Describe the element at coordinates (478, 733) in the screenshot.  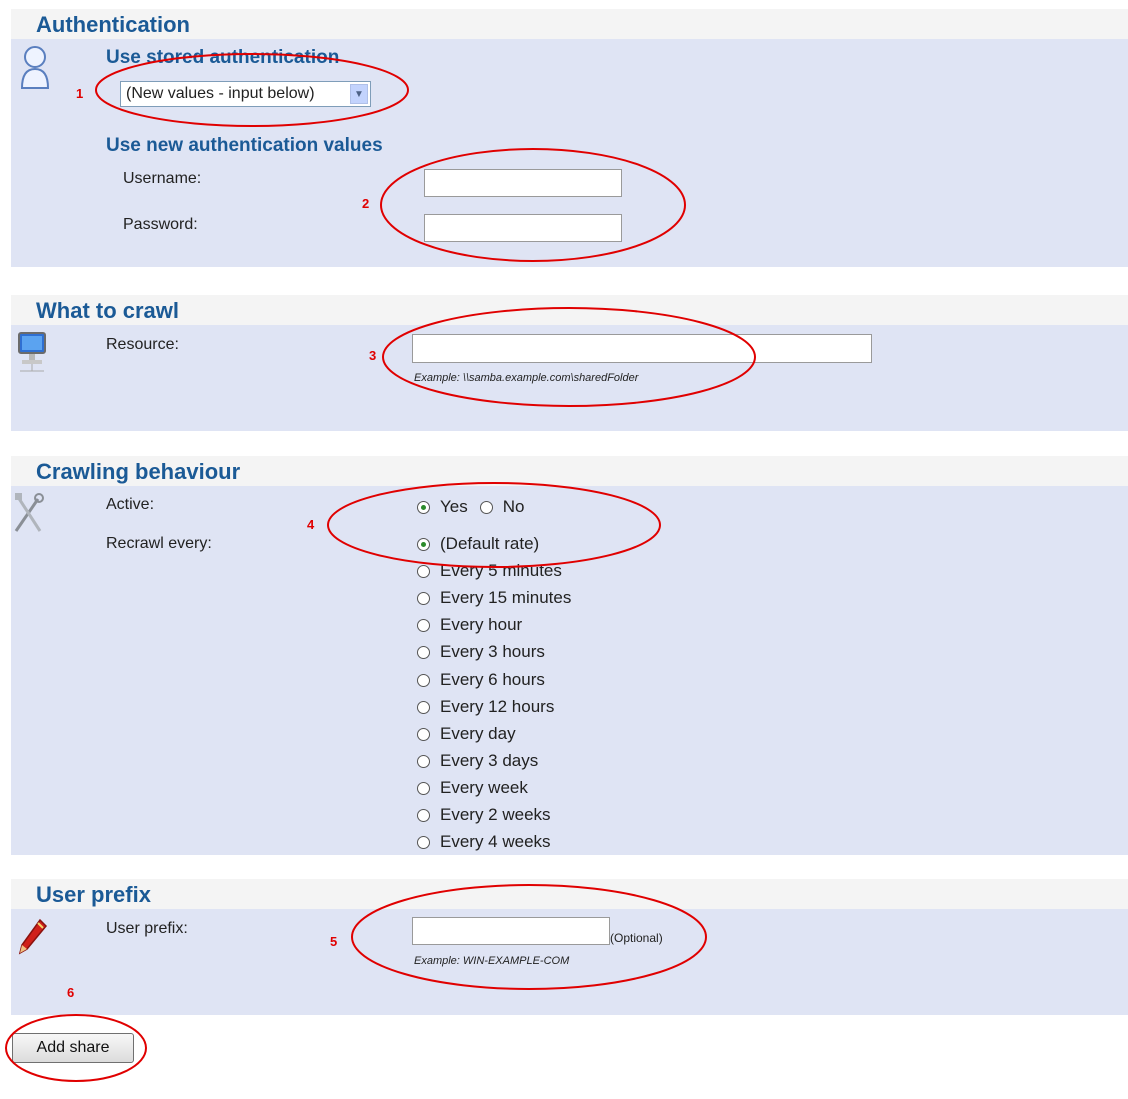
I see `recrawl-option-label: Every day` at that location.